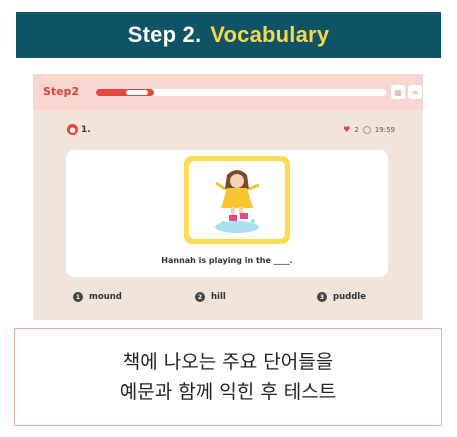 Image resolution: width=457 pixels, height=437 pixels. I want to click on list-icon: ≡, so click(415, 92).